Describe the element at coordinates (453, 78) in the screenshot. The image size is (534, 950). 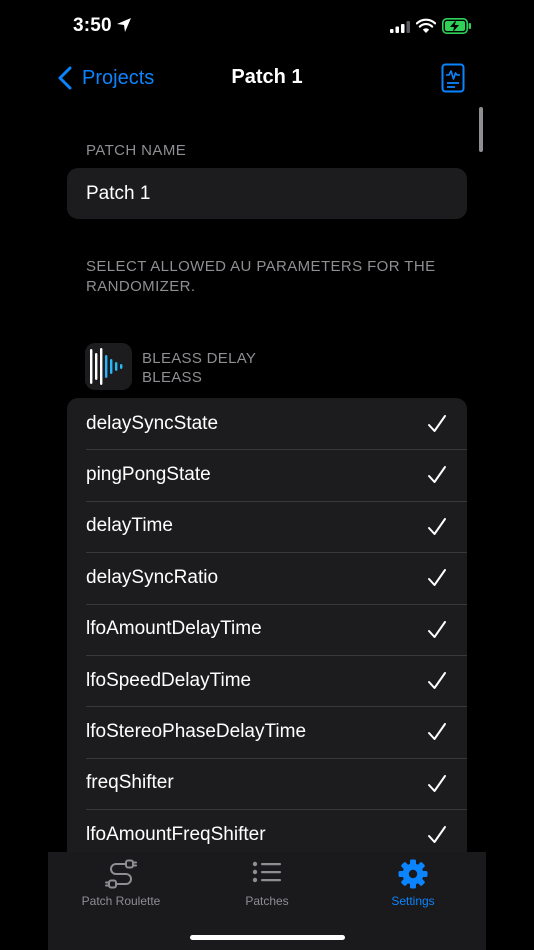
I see `document-waveform-icon` at that location.